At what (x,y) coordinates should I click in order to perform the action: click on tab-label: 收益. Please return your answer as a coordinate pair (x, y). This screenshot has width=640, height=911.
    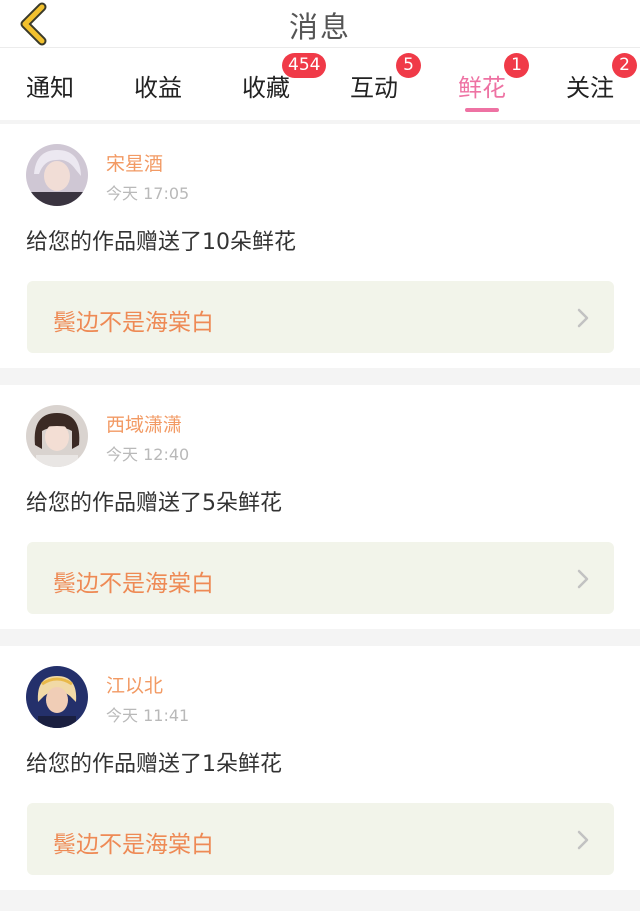
    Looking at the image, I should click on (158, 88).